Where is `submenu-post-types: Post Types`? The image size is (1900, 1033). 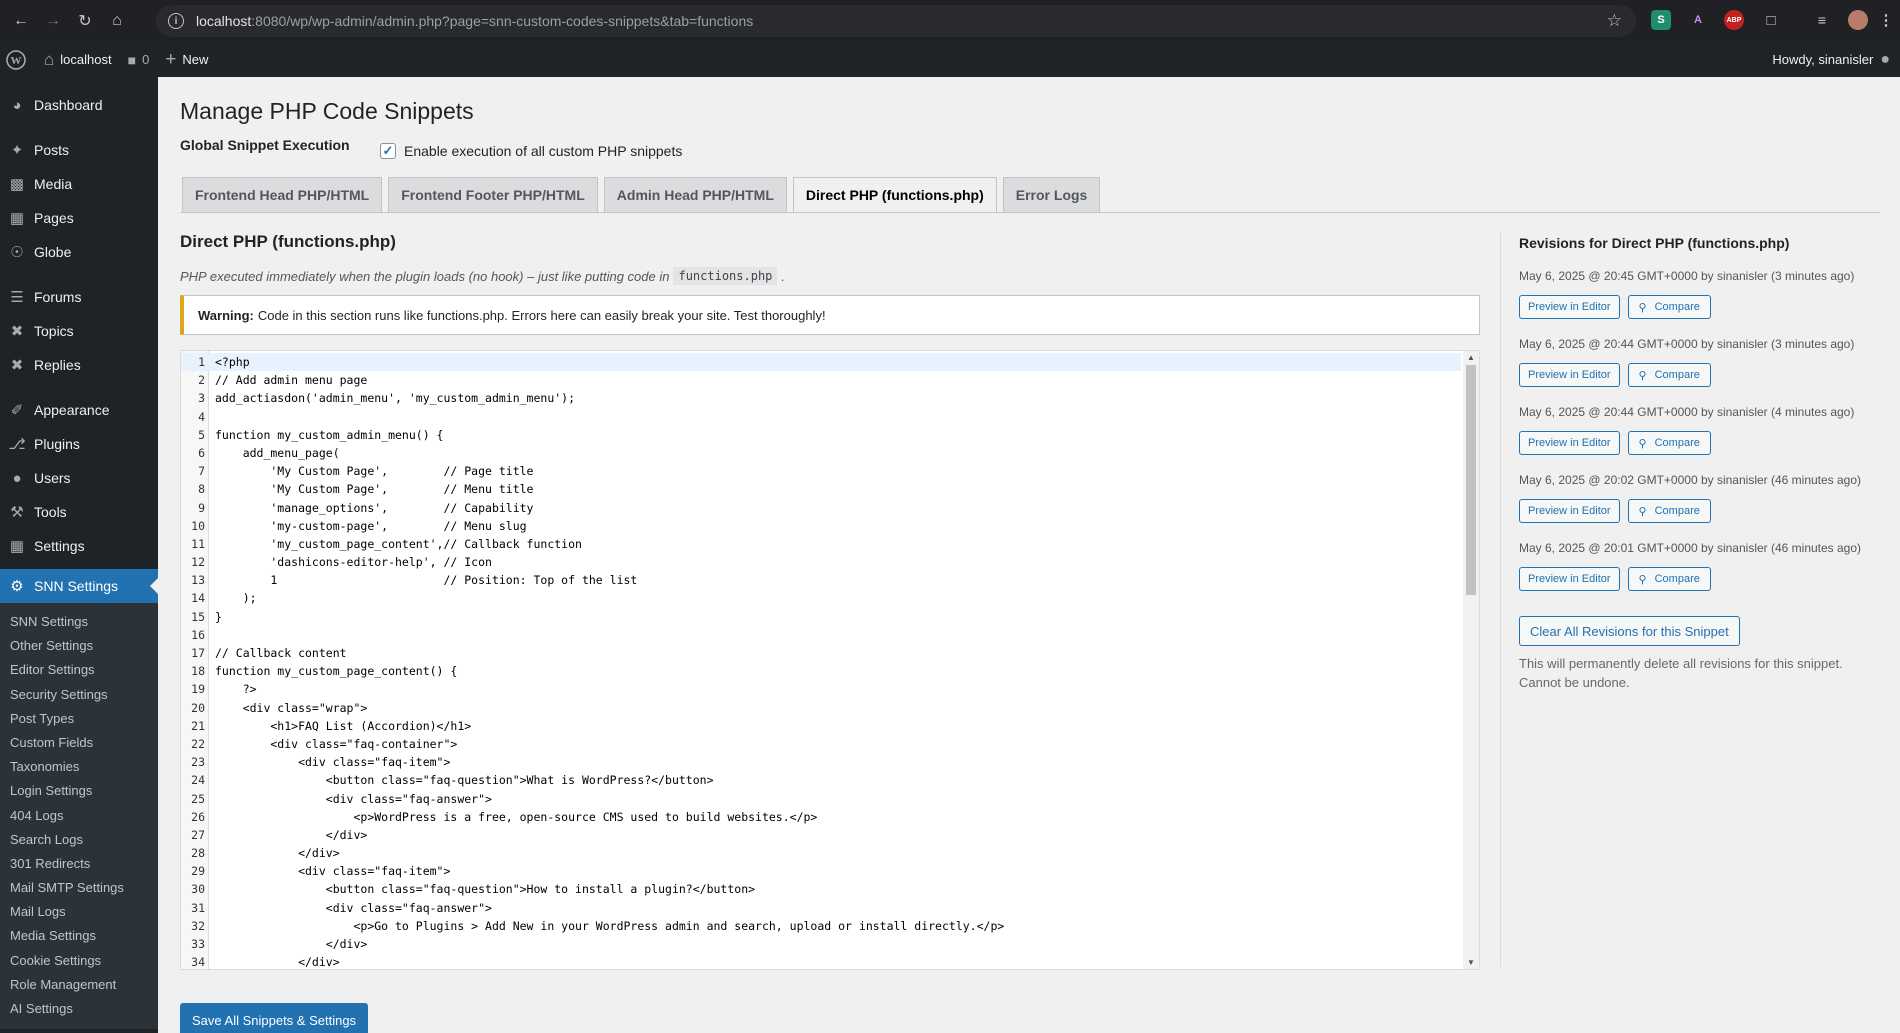
submenu-post-types: Post Types is located at coordinates (79, 719).